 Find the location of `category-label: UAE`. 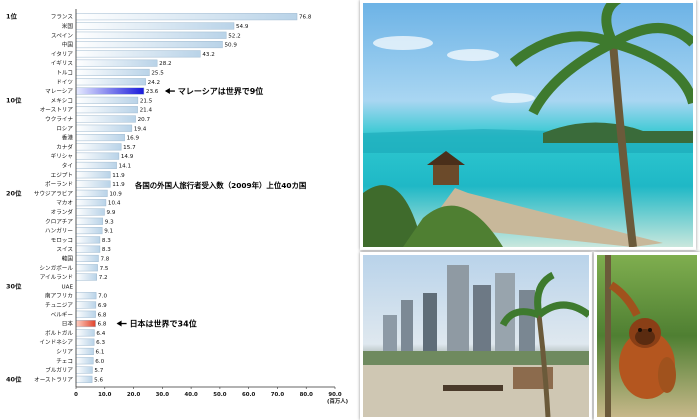

category-label: UAE is located at coordinates (68, 287).